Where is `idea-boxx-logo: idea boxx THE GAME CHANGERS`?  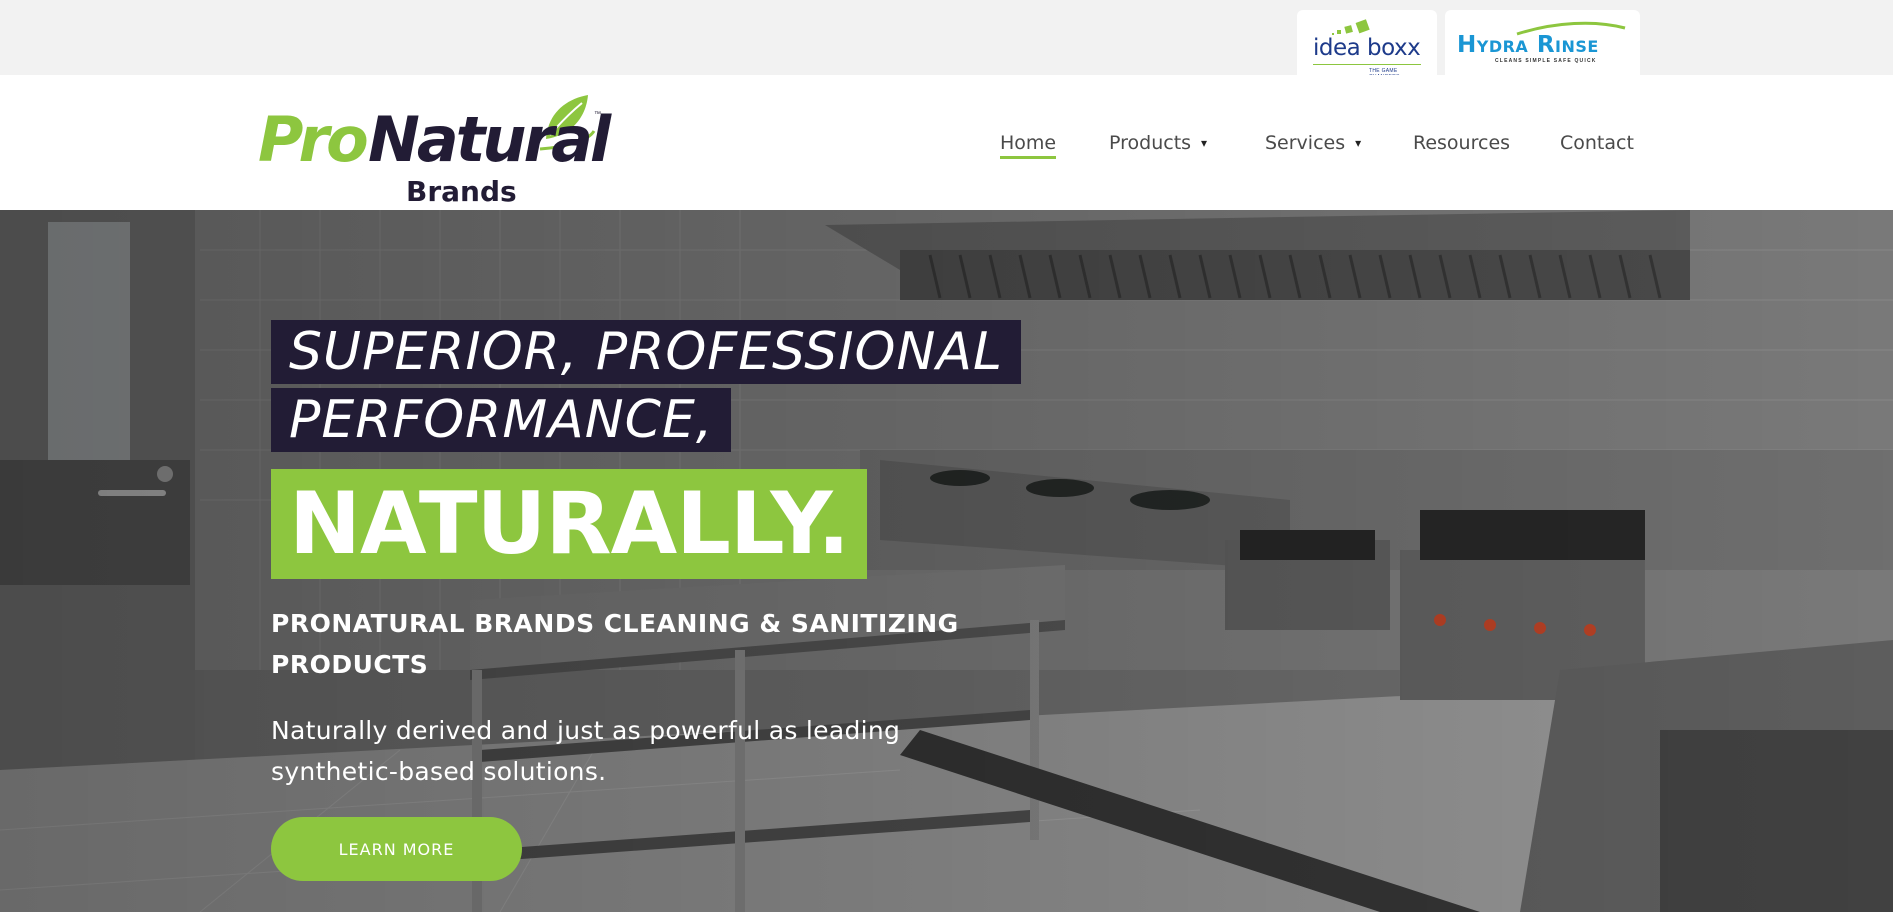
idea-boxx-logo: idea boxx THE GAME CHANGERS is located at coordinates (1367, 48).